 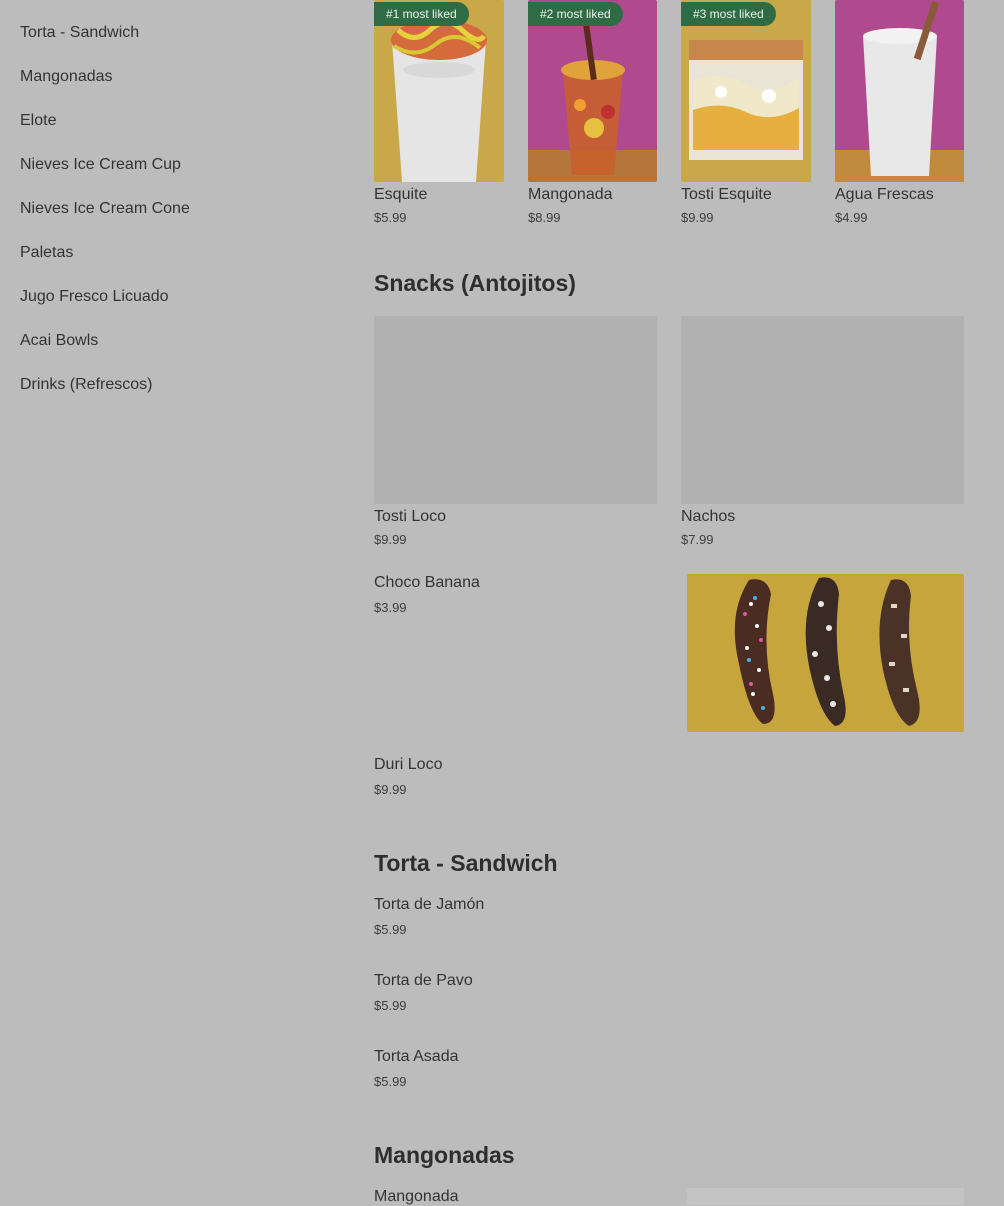 I want to click on esquite-photo, so click(x=439, y=91).